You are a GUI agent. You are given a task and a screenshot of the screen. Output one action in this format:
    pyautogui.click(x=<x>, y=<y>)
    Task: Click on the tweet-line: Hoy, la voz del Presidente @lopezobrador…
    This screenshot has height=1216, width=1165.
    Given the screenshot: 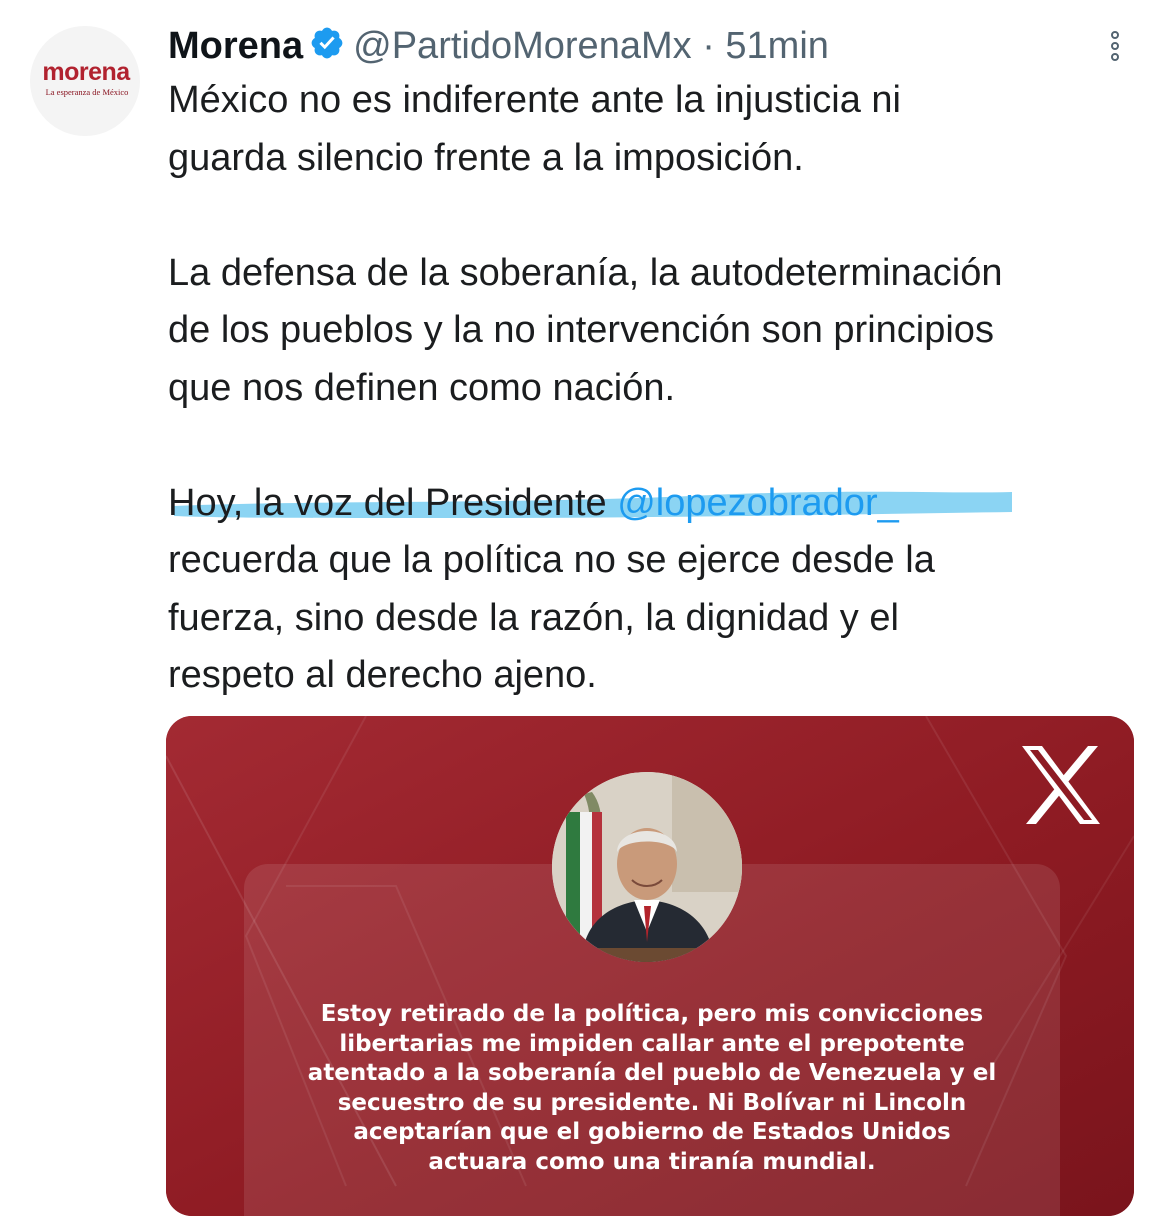 What is the action you would take?
    pyautogui.click(x=655, y=504)
    